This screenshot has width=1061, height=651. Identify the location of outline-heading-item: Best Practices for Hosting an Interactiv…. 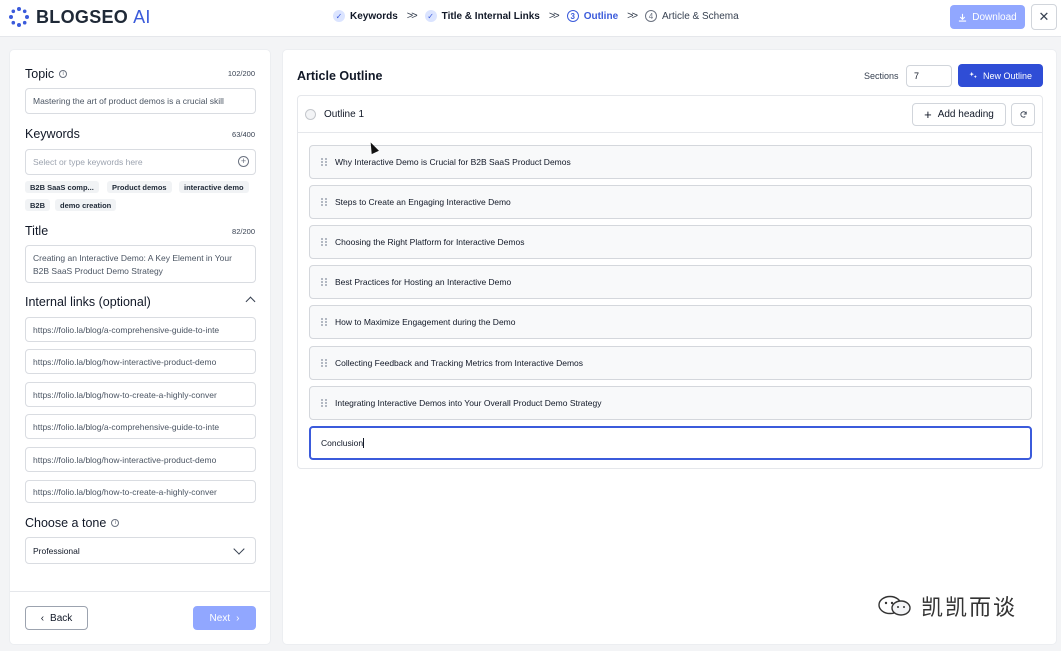
(670, 282).